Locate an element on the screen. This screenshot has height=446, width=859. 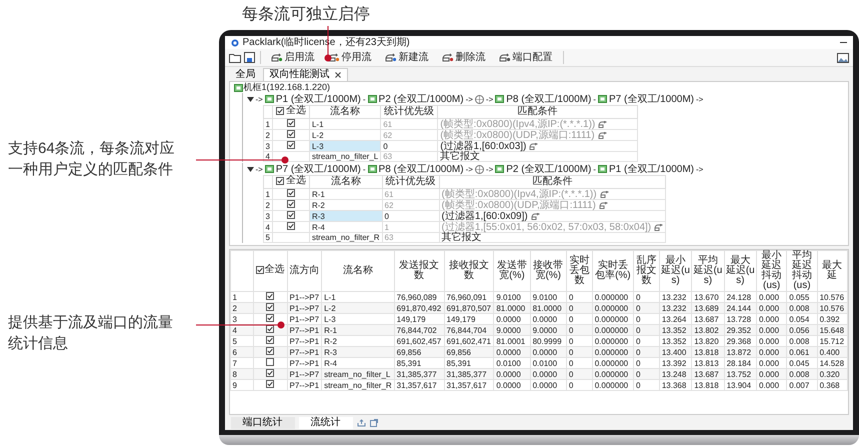
table-cell: 31,357,617 is located at coordinates (469, 385).